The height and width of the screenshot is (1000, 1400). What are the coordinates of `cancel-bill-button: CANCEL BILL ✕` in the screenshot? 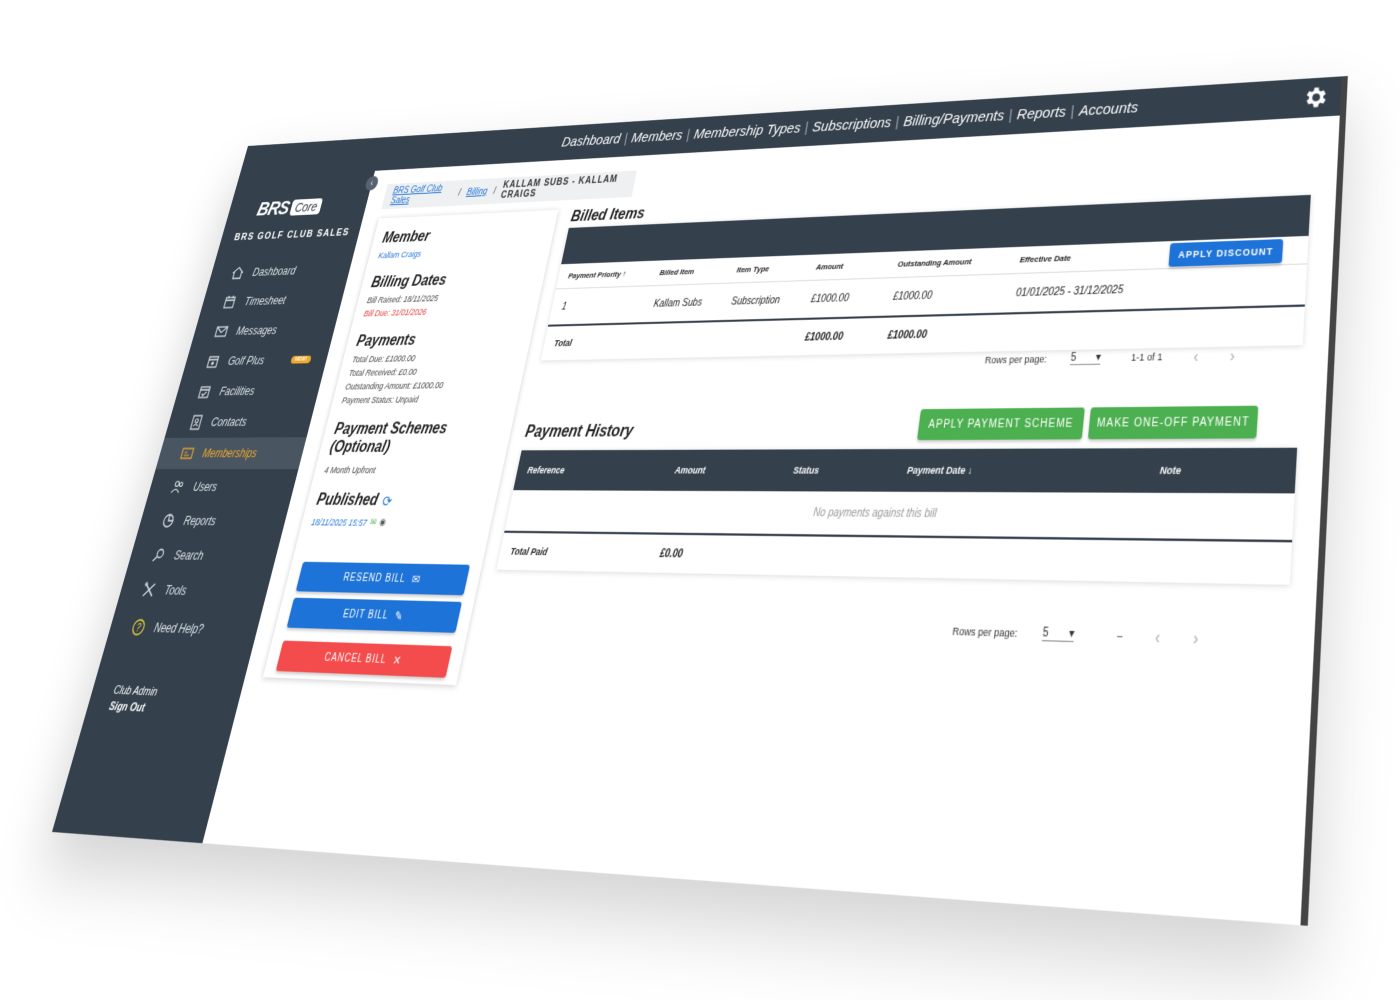 It's located at (364, 659).